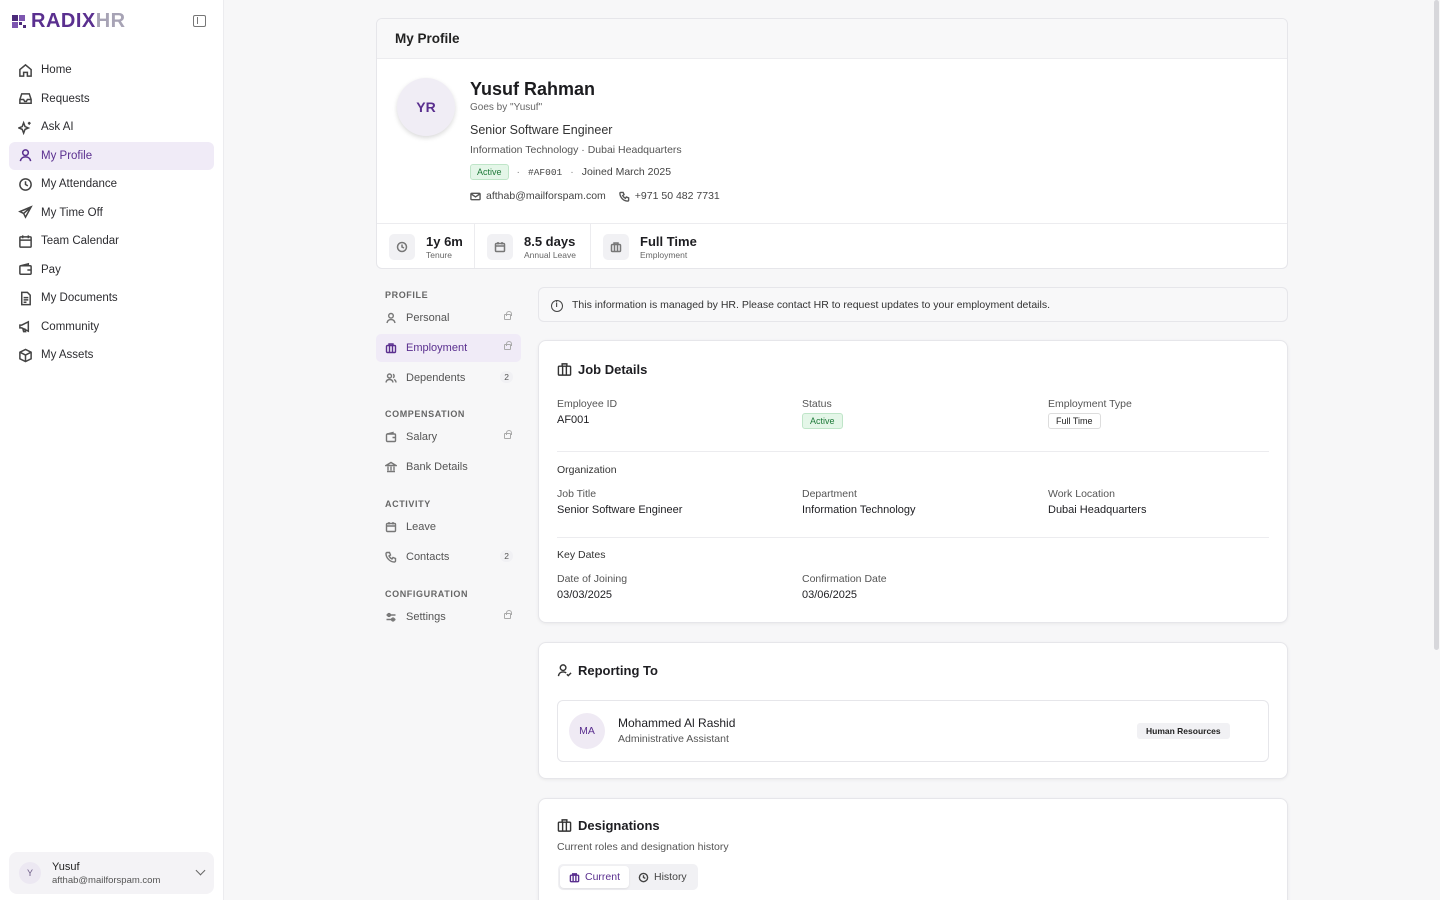 This screenshot has width=1440, height=900. Describe the element at coordinates (508, 315) in the screenshot. I see `lock-icon` at that location.